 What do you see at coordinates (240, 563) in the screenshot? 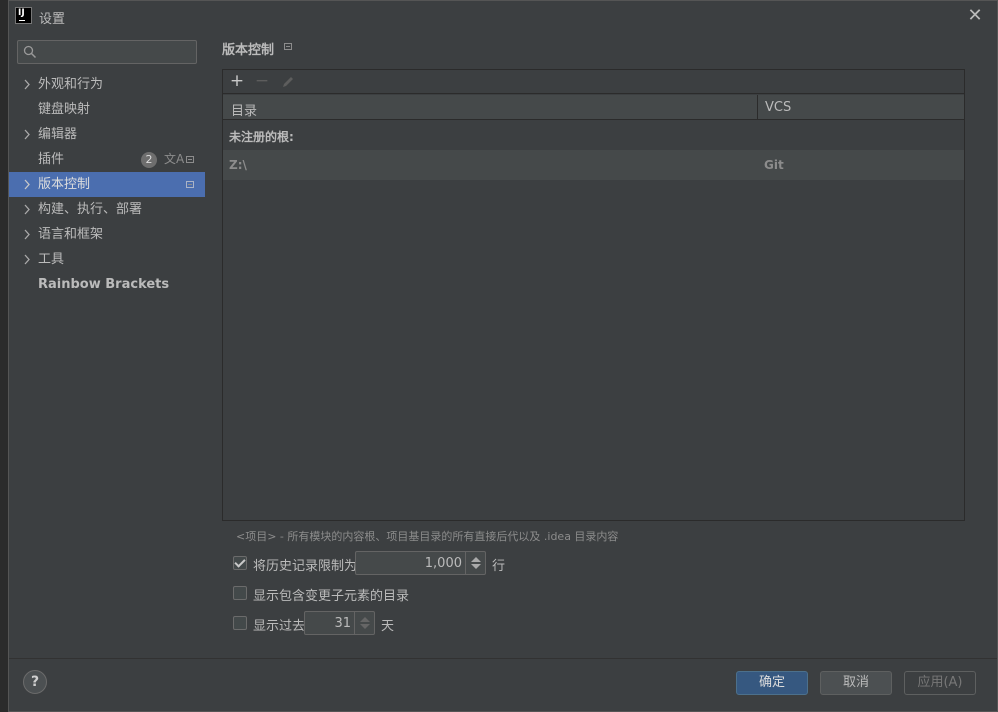
I see `history-limit-checkbox` at bounding box center [240, 563].